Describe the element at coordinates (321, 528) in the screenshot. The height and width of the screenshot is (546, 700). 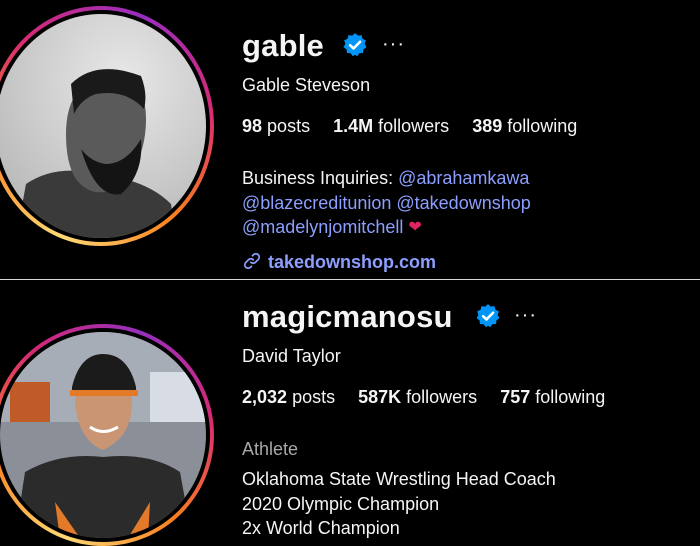
I see `bio-line: 2x World Champion` at that location.